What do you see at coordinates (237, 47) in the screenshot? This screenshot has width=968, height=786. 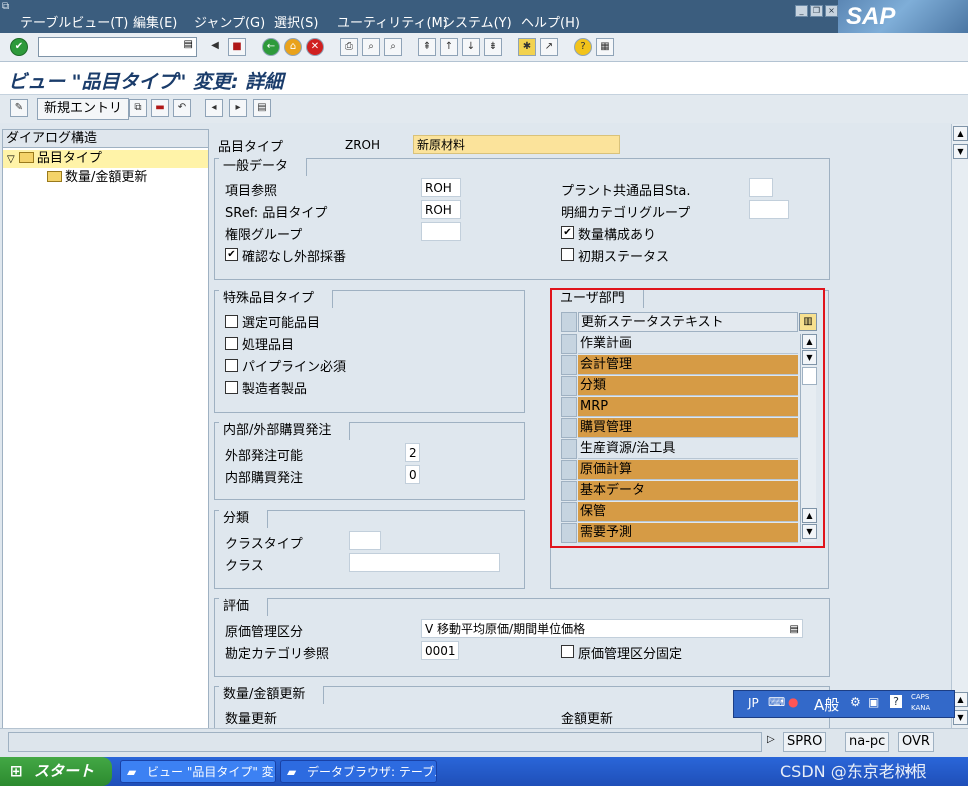 I see `save-icon: ■` at bounding box center [237, 47].